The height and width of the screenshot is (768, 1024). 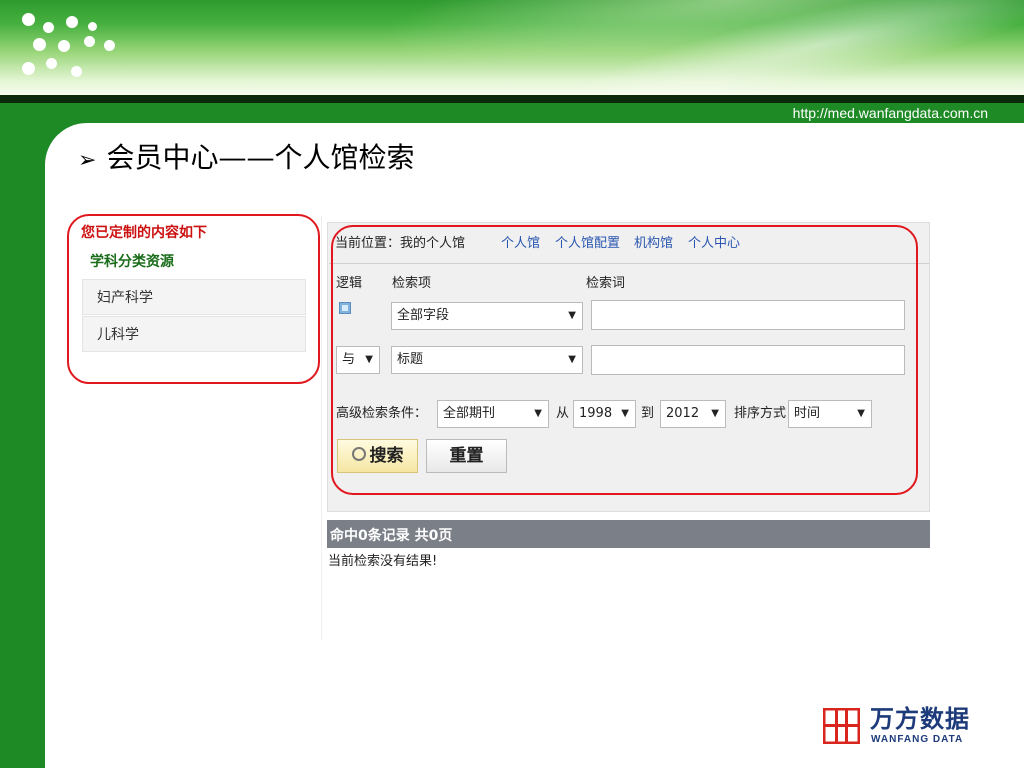 I want to click on wanfang-logo: 万方数据 WANFANG DATA, so click(x=904, y=726).